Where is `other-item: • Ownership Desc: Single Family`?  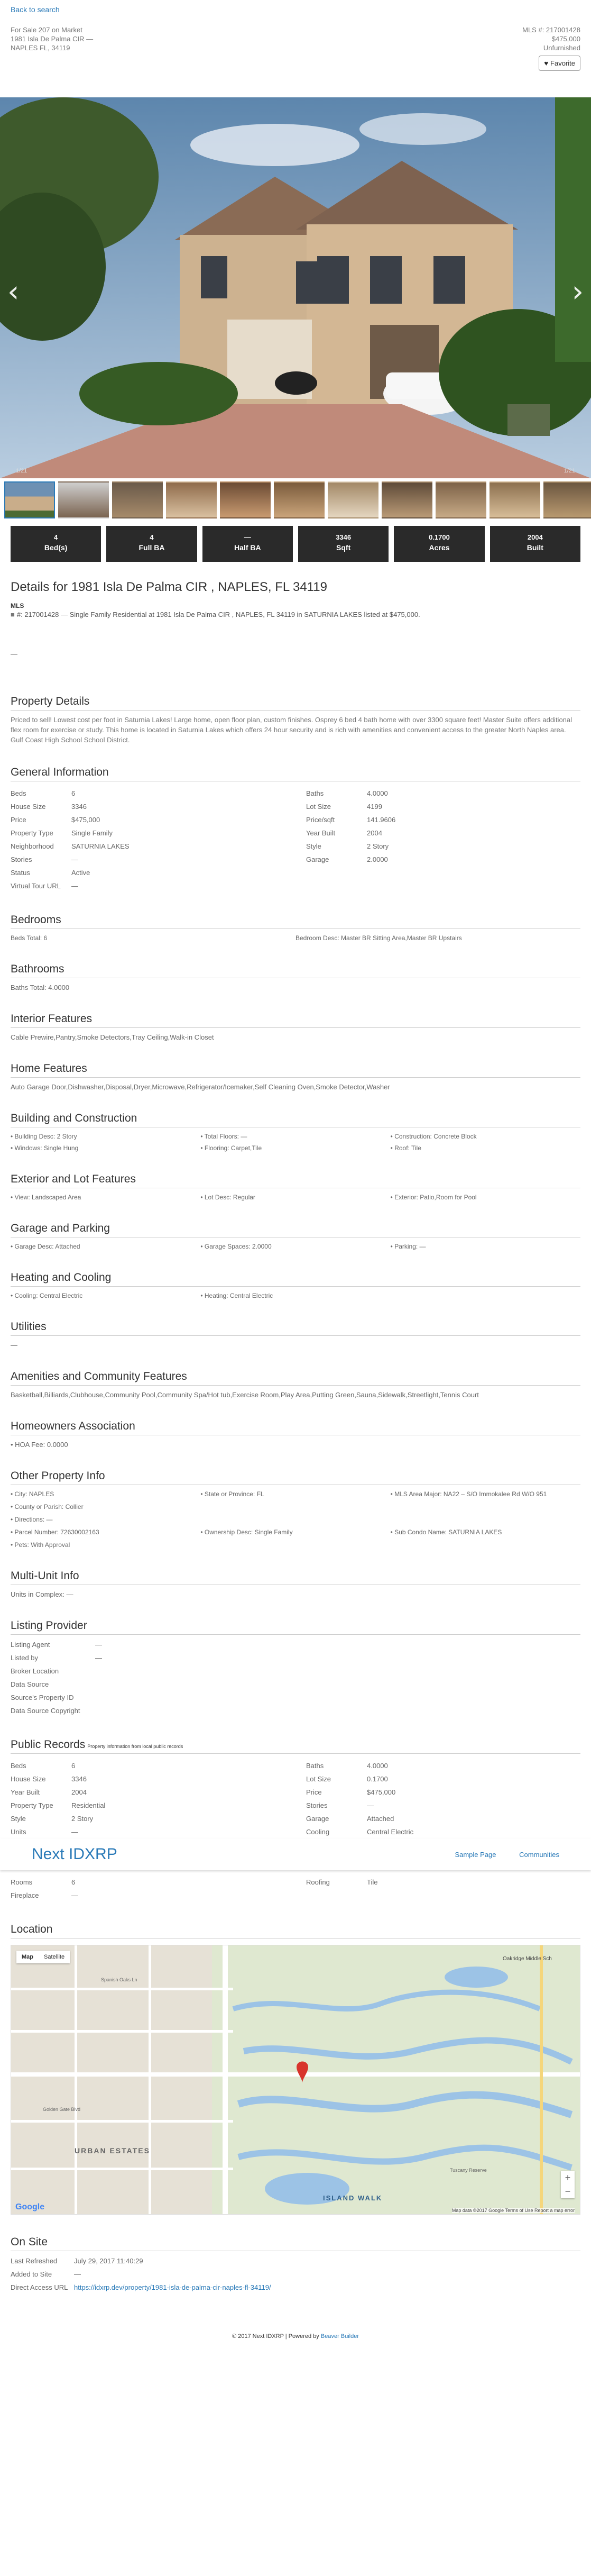 other-item: • Ownership Desc: Single Family is located at coordinates (246, 1532).